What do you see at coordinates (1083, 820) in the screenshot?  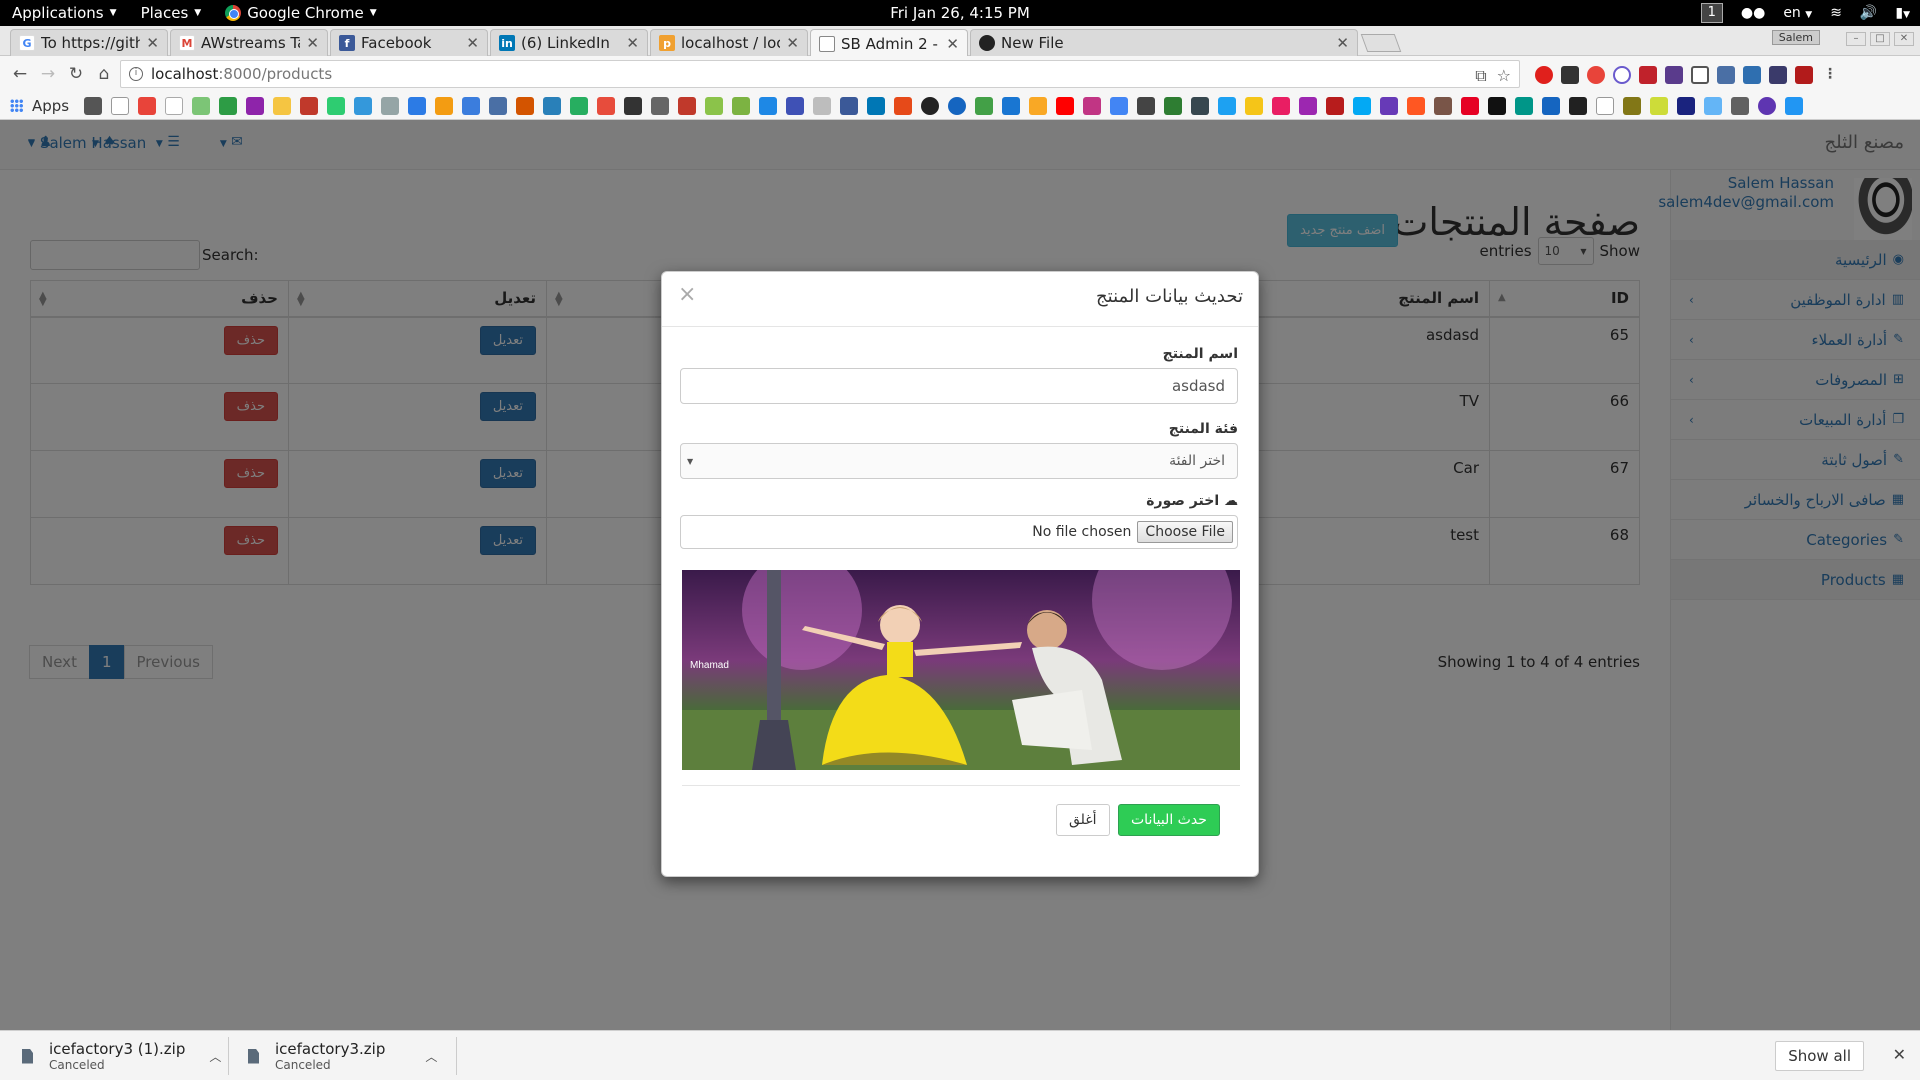 I see `close-modal-button: أغلق` at bounding box center [1083, 820].